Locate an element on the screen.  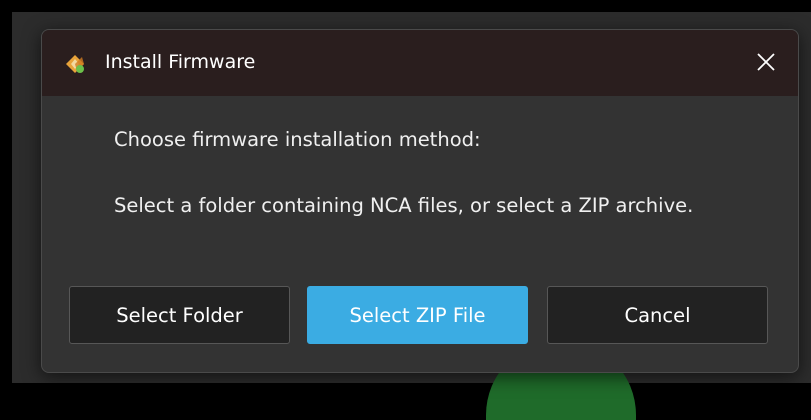
select-folder-button: Select Folder is located at coordinates (179, 315).